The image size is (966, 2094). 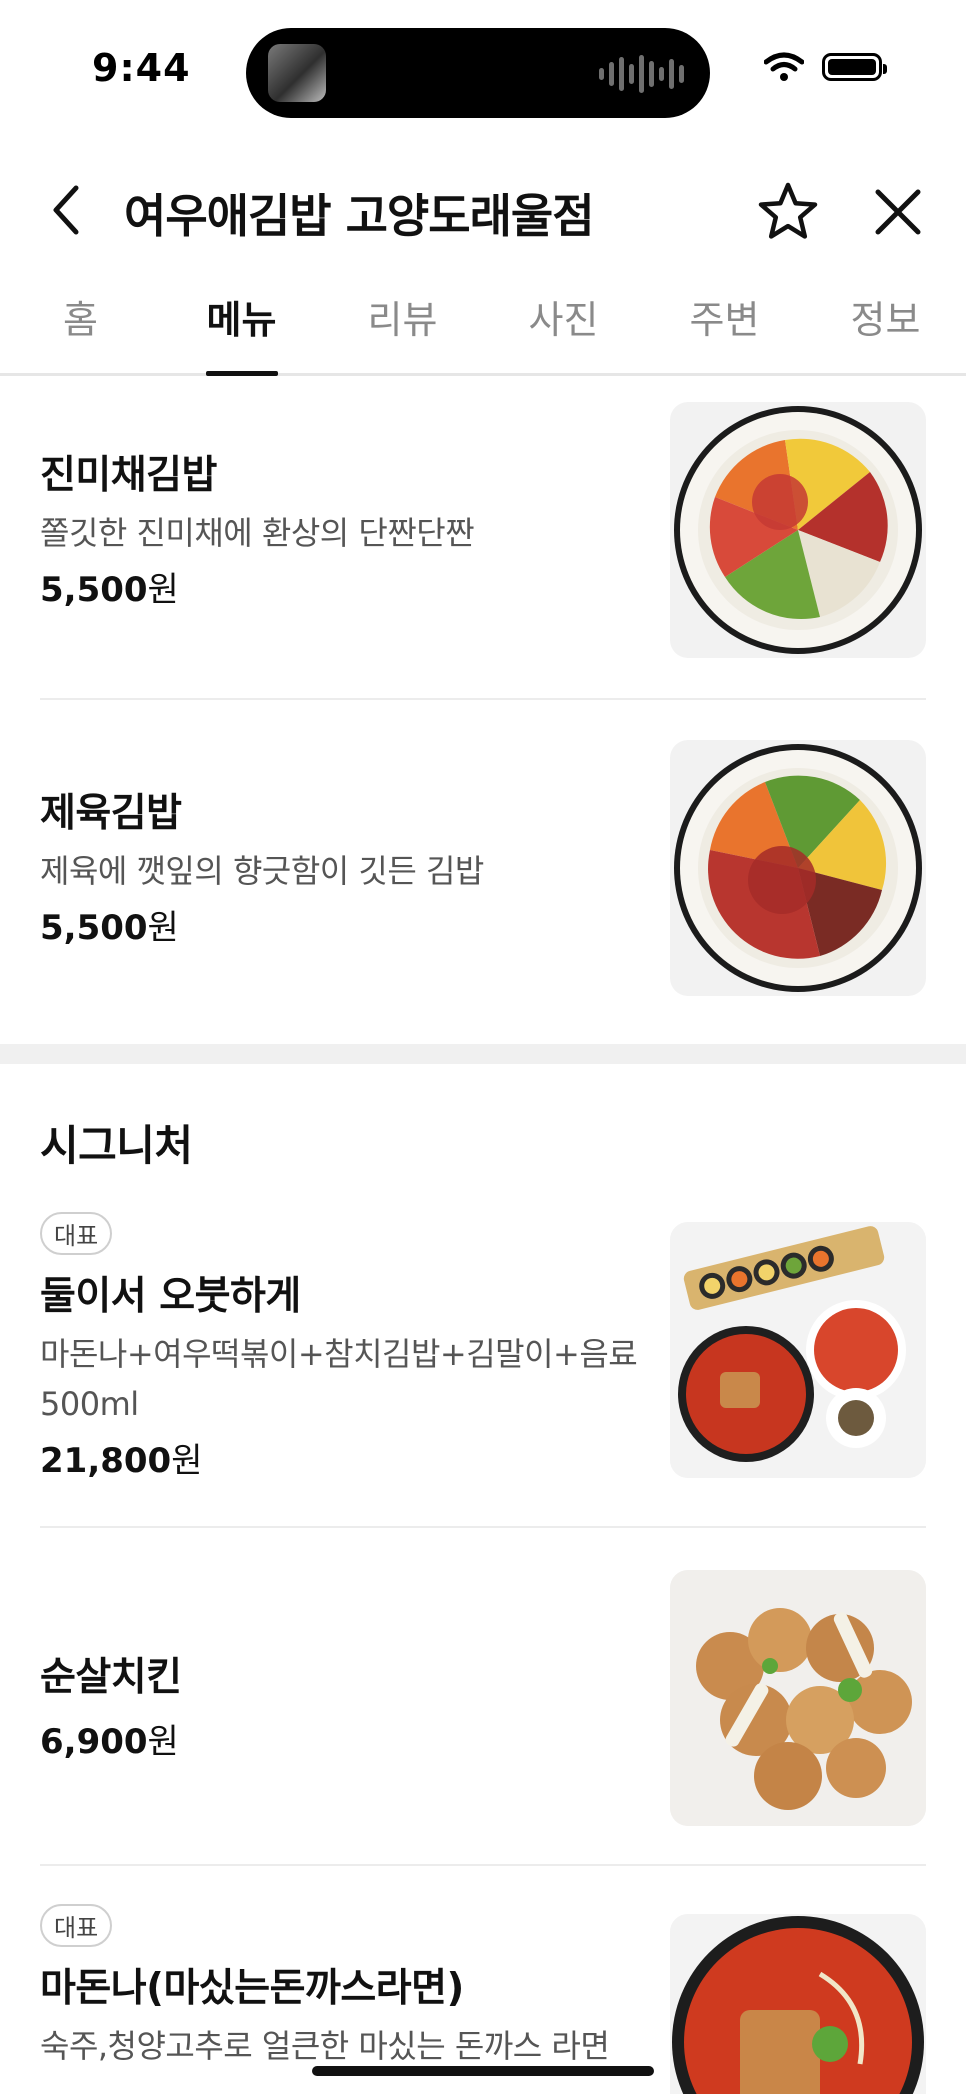 I want to click on wifi-icon, so click(x=784, y=66).